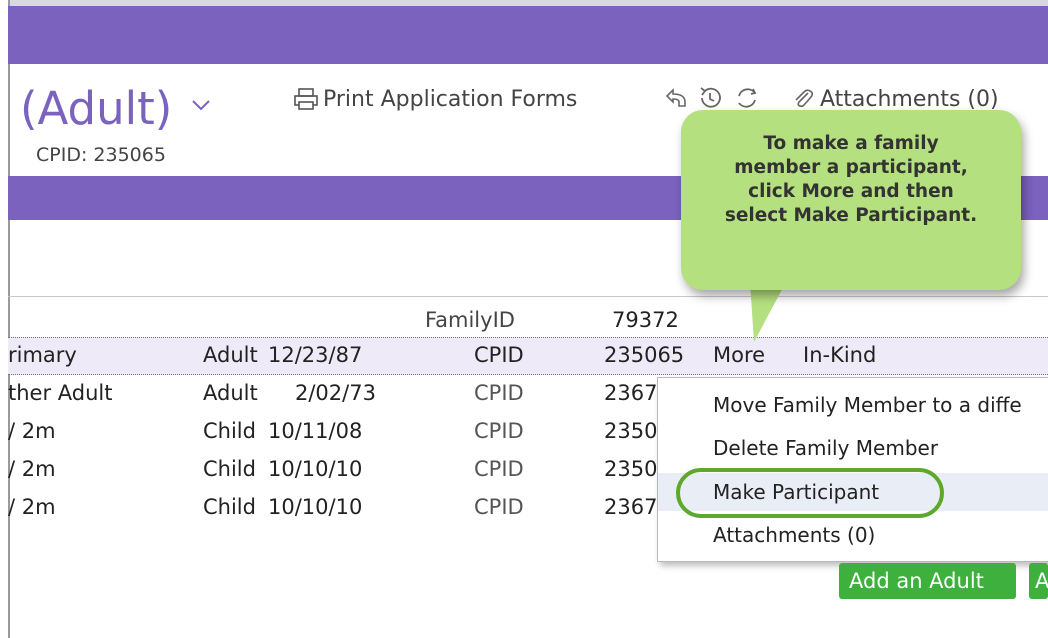 This screenshot has height=638, width=1048. Describe the element at coordinates (853, 405) in the screenshot. I see `menu-item-move-family-member: Move Family Member to a diffe` at that location.